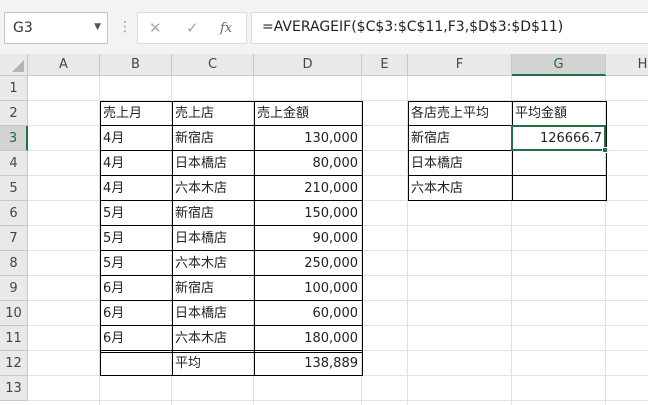 The image size is (648, 405). I want to click on column-header-e: E, so click(385, 65).